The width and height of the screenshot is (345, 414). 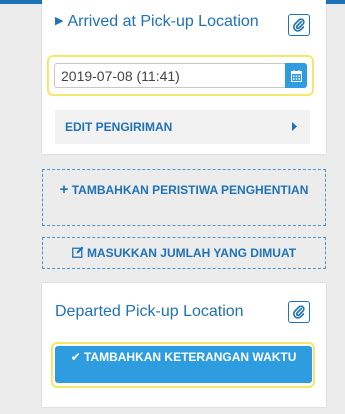 I want to click on caret-right-icon: ▶, so click(x=59, y=21).